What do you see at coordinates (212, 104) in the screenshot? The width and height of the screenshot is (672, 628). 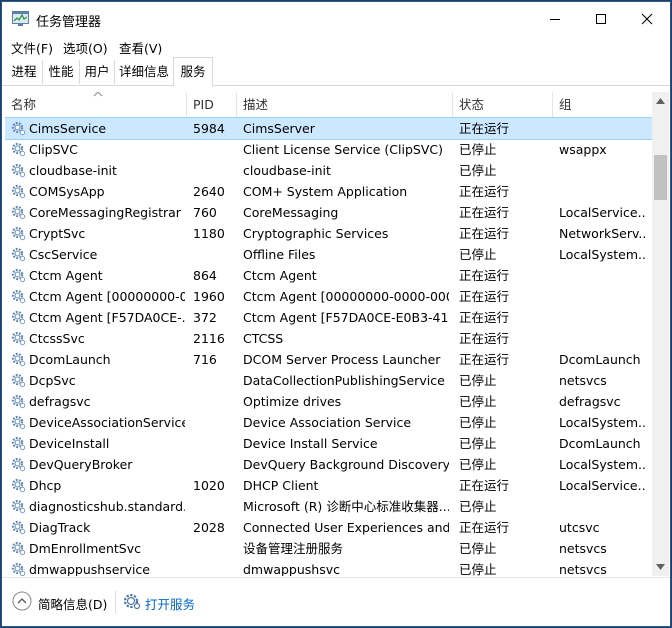 I see `column-header-pid: PID` at bounding box center [212, 104].